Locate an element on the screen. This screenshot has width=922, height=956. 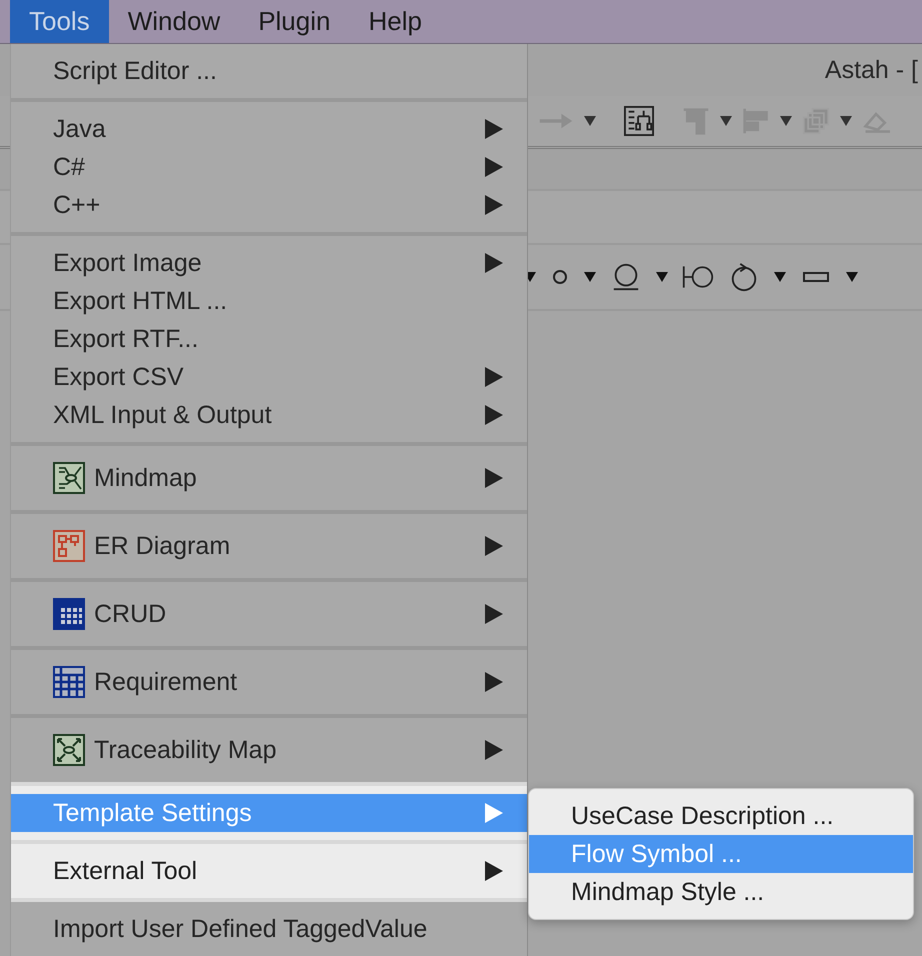
table-icon is located at coordinates (69, 682).